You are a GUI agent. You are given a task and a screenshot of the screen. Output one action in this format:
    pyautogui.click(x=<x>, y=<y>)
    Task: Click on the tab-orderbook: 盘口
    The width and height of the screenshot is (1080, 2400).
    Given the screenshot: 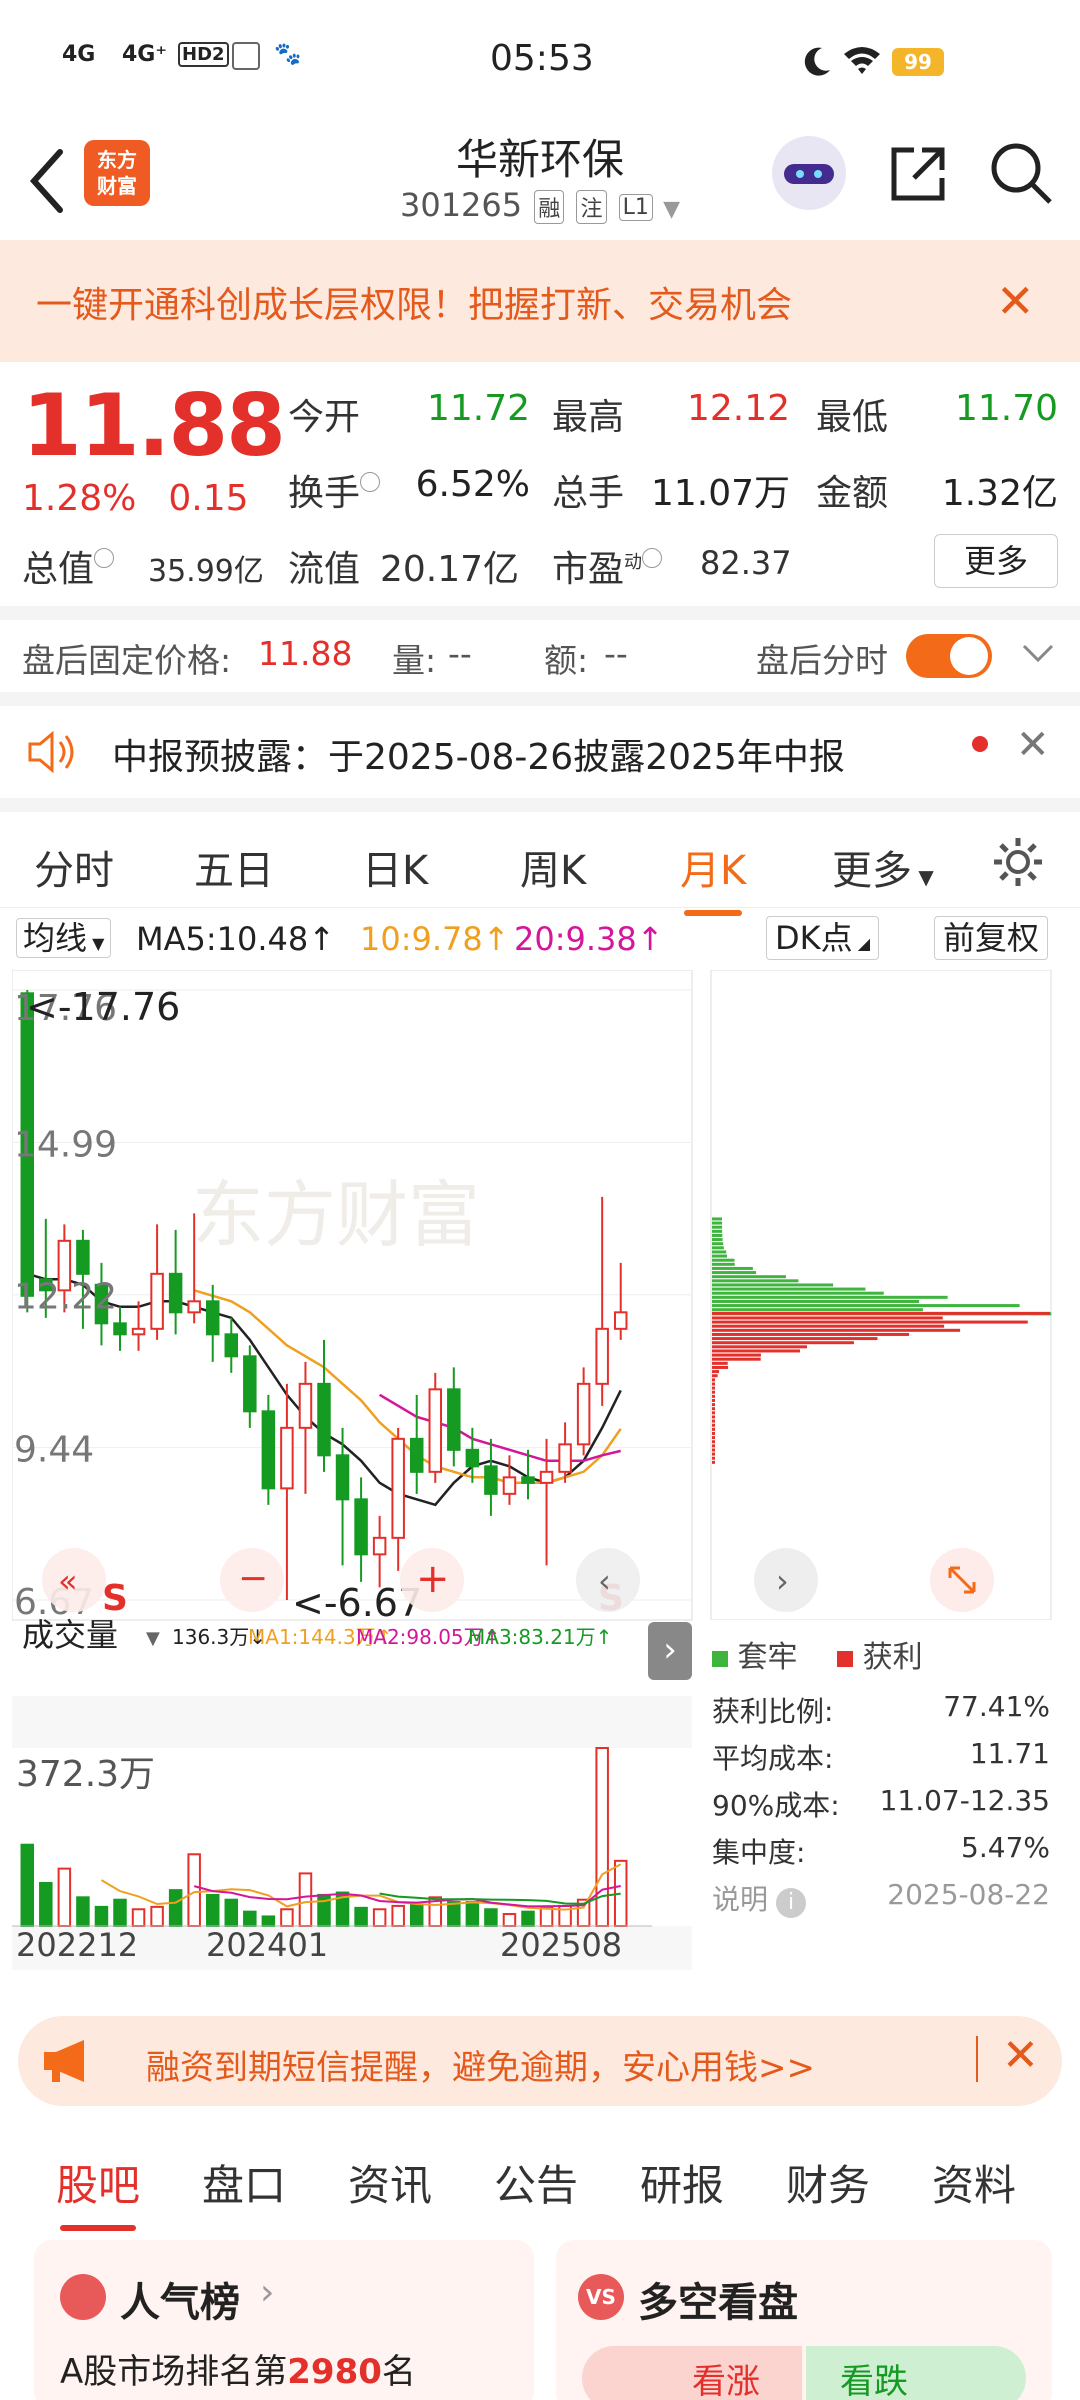 What is the action you would take?
    pyautogui.click(x=244, y=2182)
    